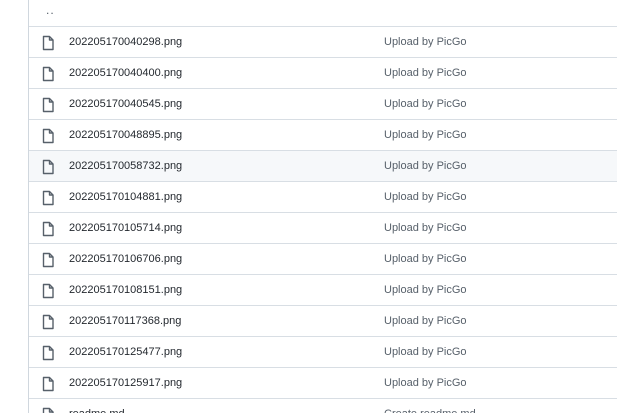 This screenshot has width=617, height=413. Describe the element at coordinates (125, 104) in the screenshot. I see `file-name-link: 202205170040545.png` at that location.